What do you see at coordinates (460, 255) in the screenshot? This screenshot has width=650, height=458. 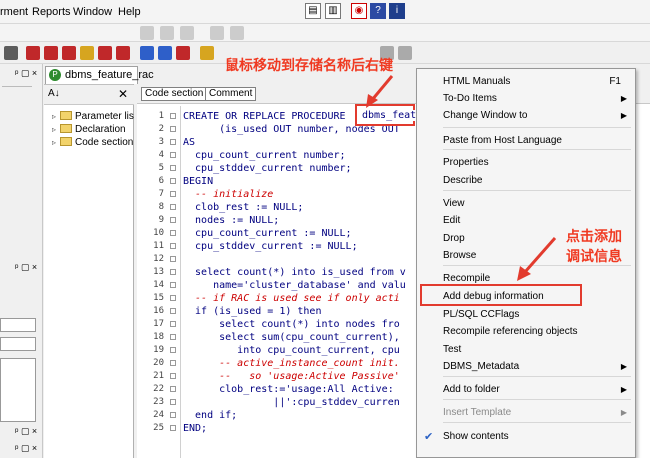 I see `menu-item-label: Browse` at bounding box center [460, 255].